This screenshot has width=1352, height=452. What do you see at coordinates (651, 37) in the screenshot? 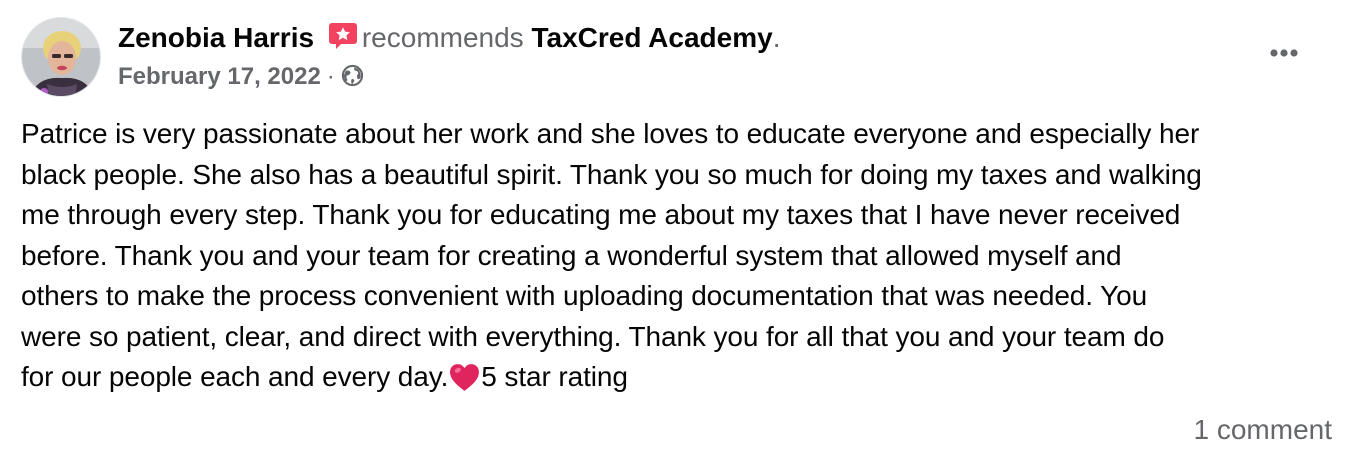
I see `page-name-link: TaxCred Academy` at bounding box center [651, 37].